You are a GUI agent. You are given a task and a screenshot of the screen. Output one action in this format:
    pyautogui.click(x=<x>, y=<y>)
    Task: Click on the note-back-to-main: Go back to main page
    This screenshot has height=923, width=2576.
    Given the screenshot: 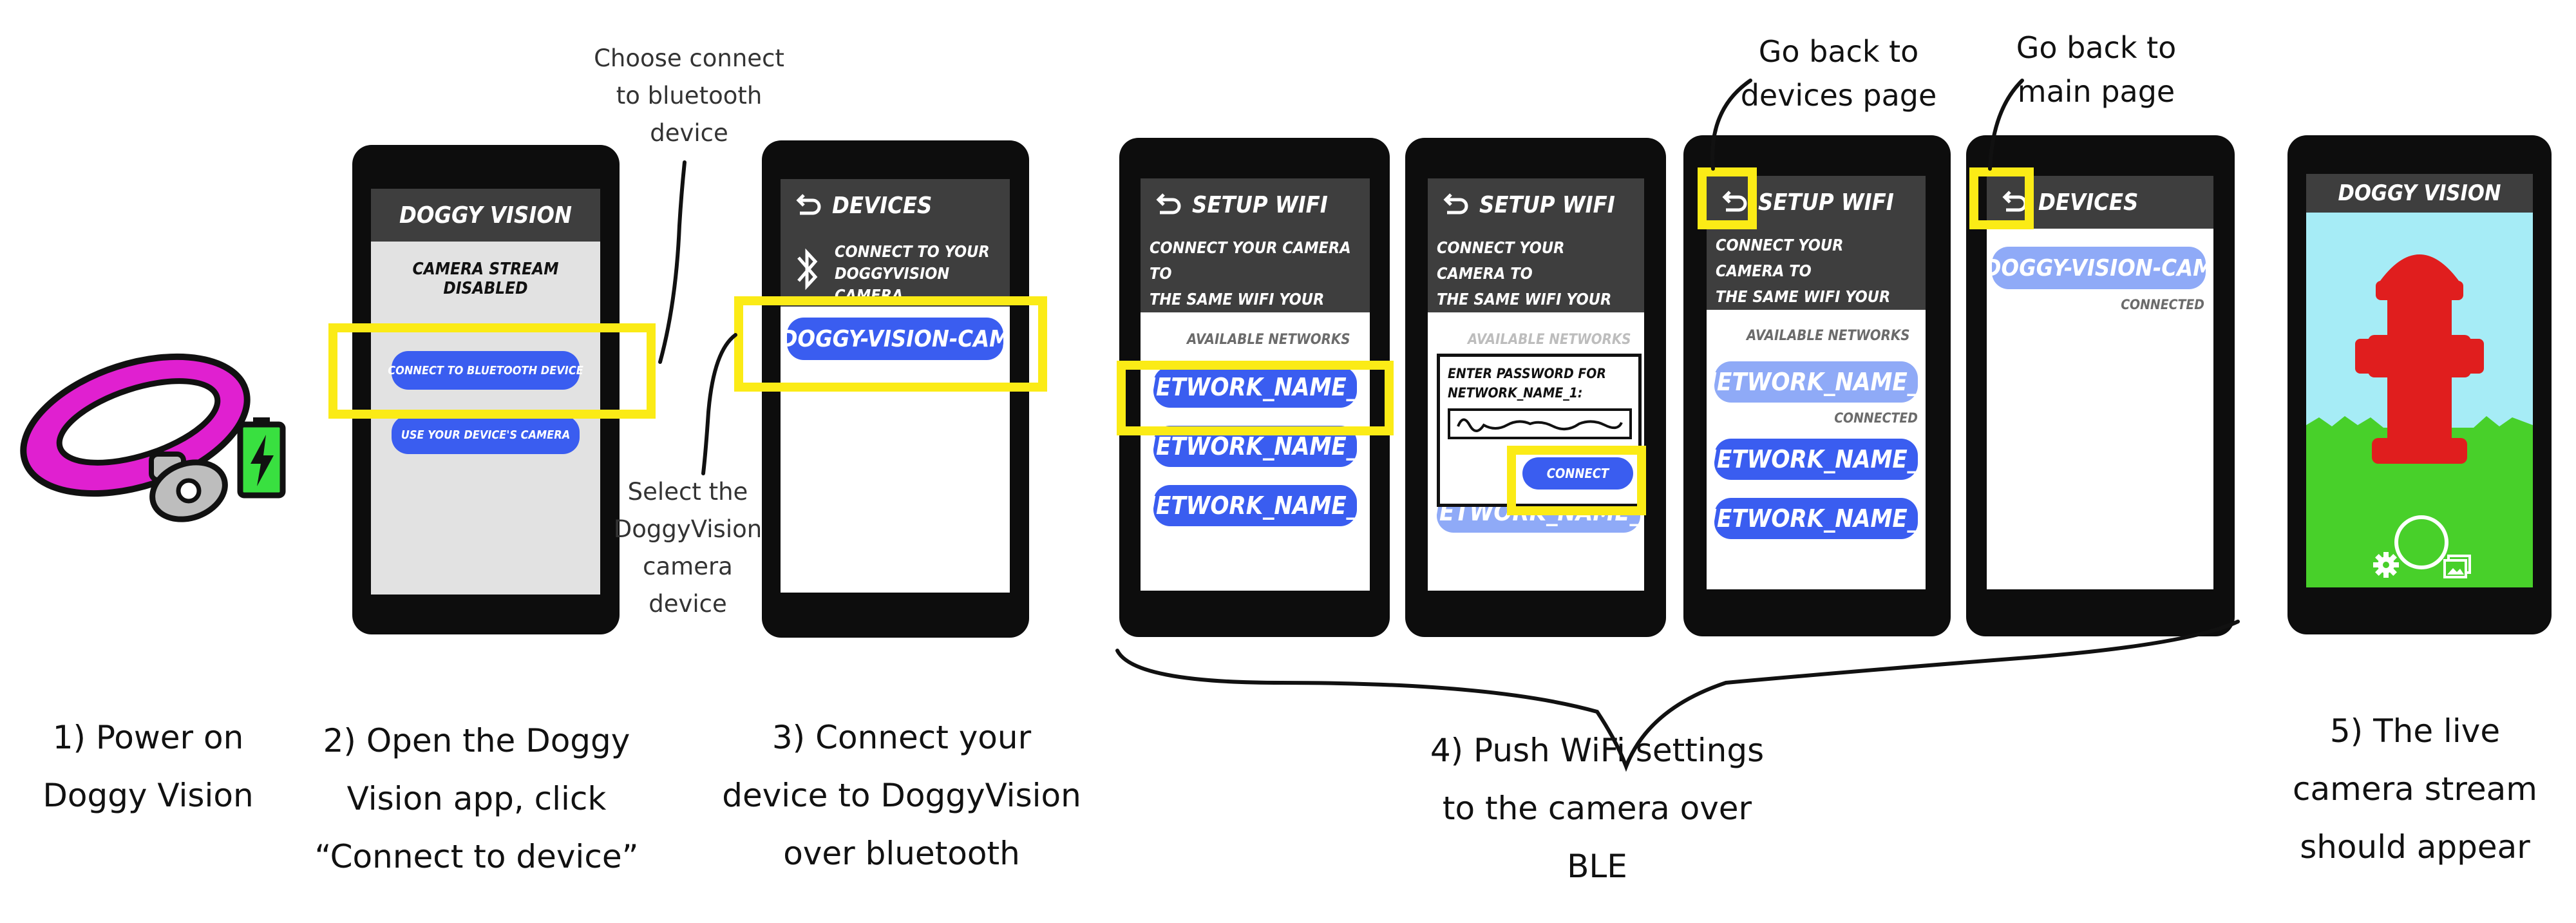 What is the action you would take?
    pyautogui.click(x=2097, y=69)
    